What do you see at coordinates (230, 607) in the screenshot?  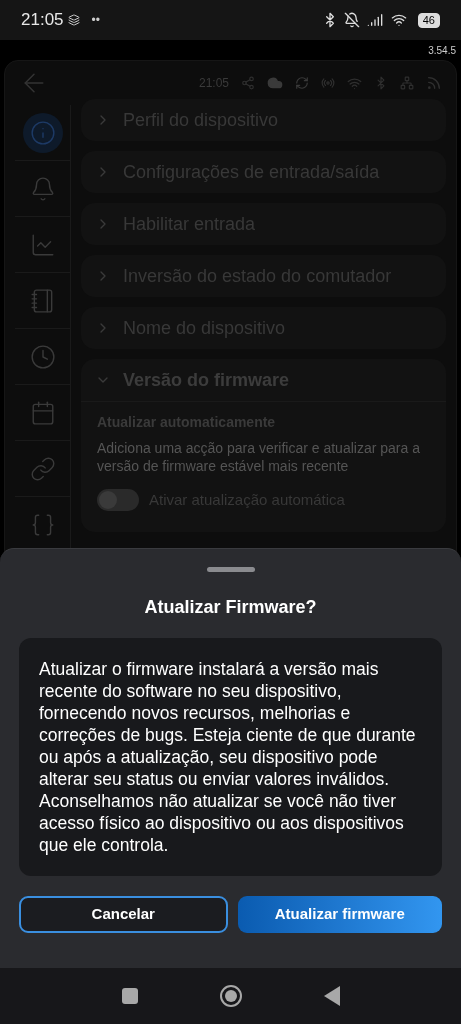 I see `dialog-title: Atualizar Firmware?` at bounding box center [230, 607].